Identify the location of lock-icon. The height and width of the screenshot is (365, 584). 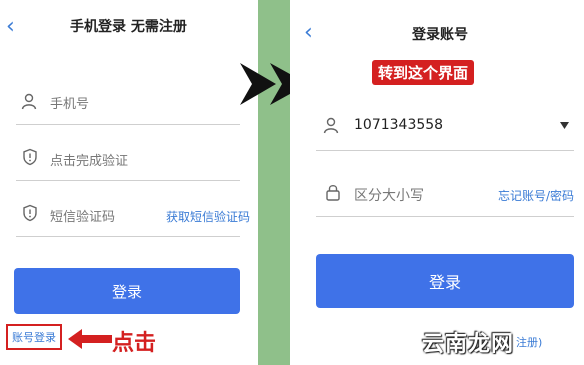
(333, 193).